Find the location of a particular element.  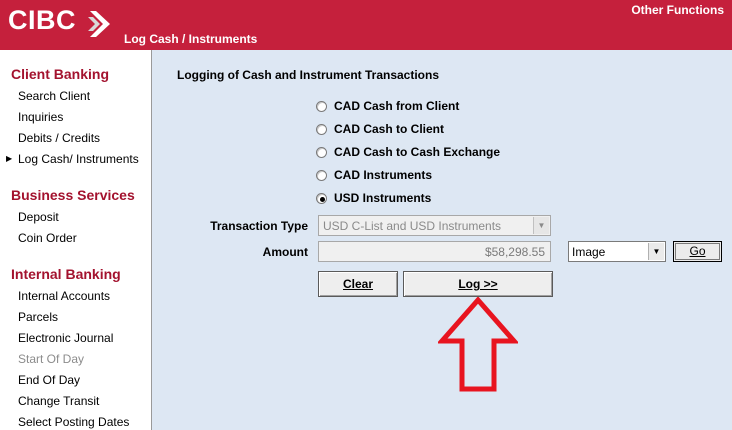

transaction-type-label: Transaction Type is located at coordinates (259, 226).